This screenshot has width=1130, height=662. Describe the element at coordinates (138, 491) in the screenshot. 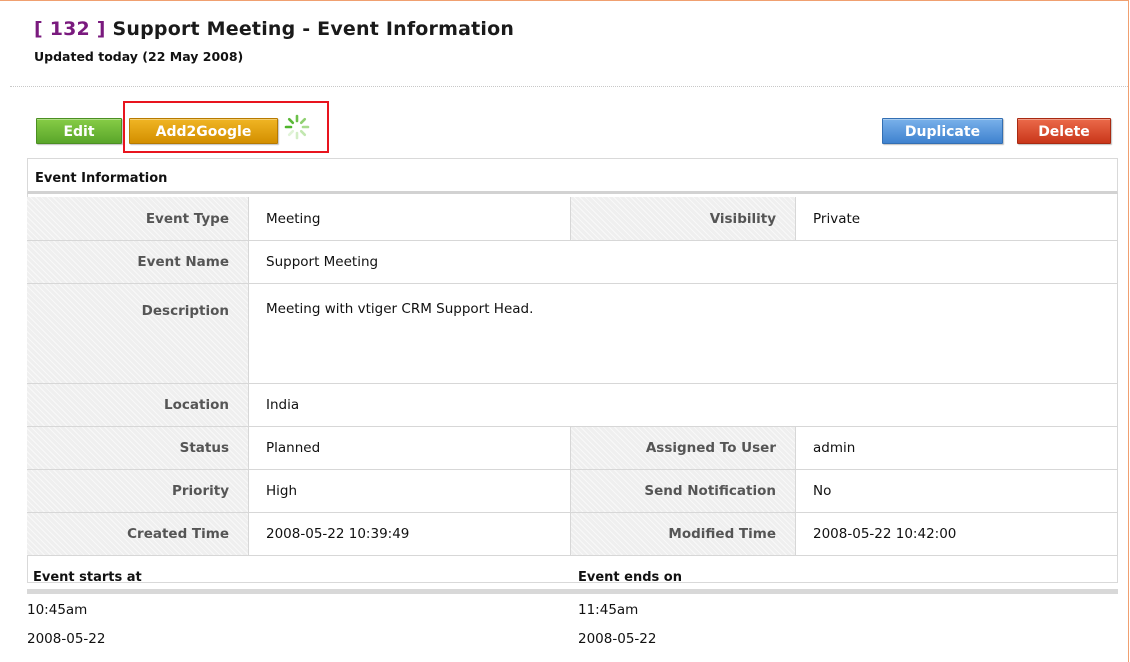

I see `priority-label: Priority` at that location.